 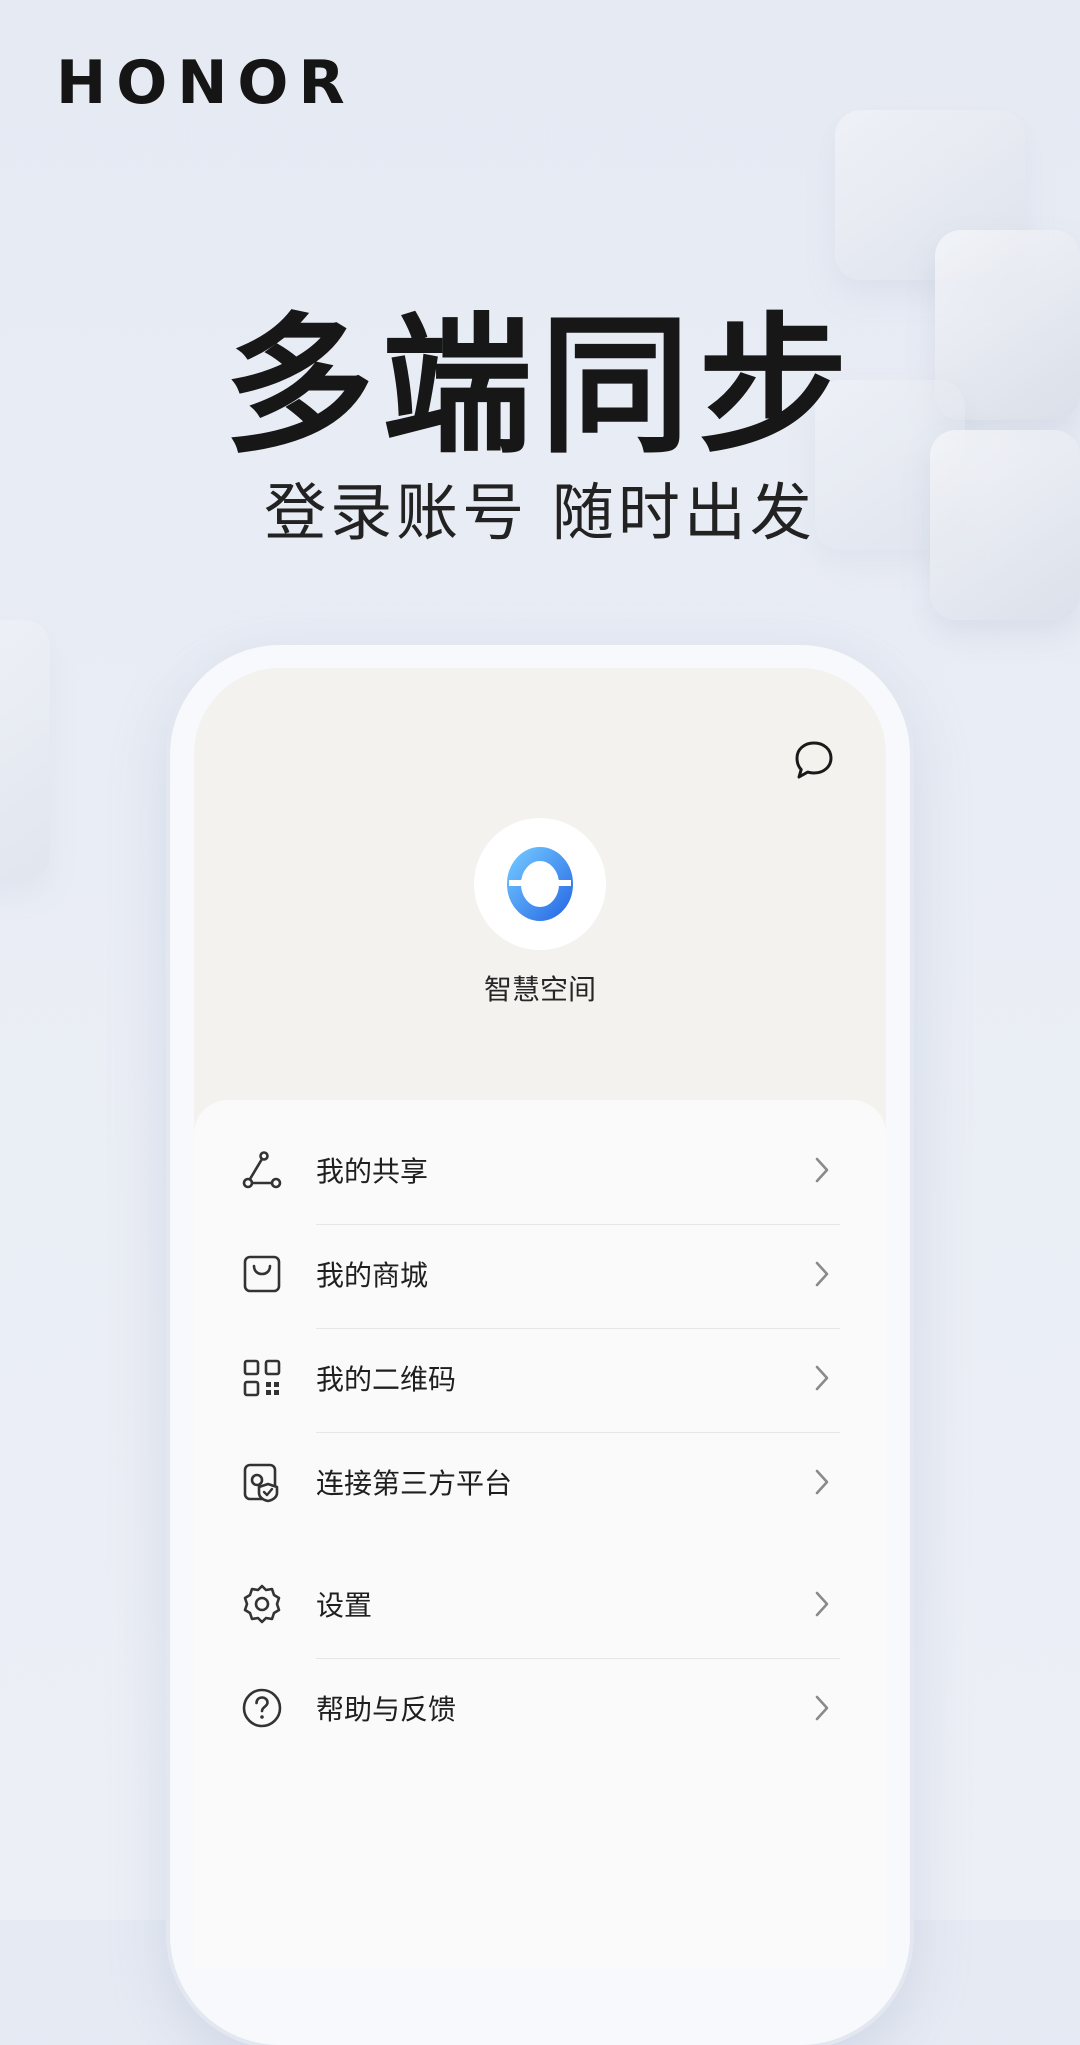 What do you see at coordinates (262, 1274) in the screenshot?
I see `shopping-bag-icon` at bounding box center [262, 1274].